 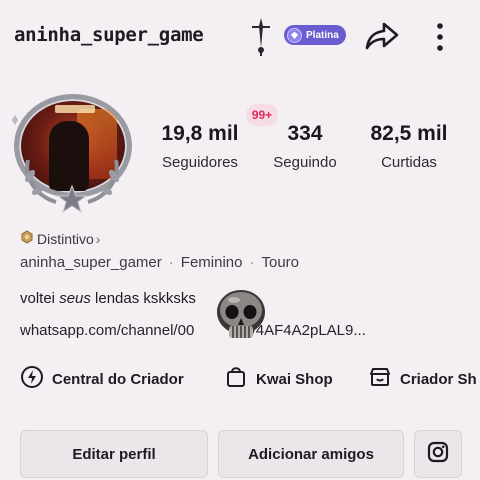 I want to click on profile-link-start: whatsapp.com/channel/00, so click(x=107, y=330).